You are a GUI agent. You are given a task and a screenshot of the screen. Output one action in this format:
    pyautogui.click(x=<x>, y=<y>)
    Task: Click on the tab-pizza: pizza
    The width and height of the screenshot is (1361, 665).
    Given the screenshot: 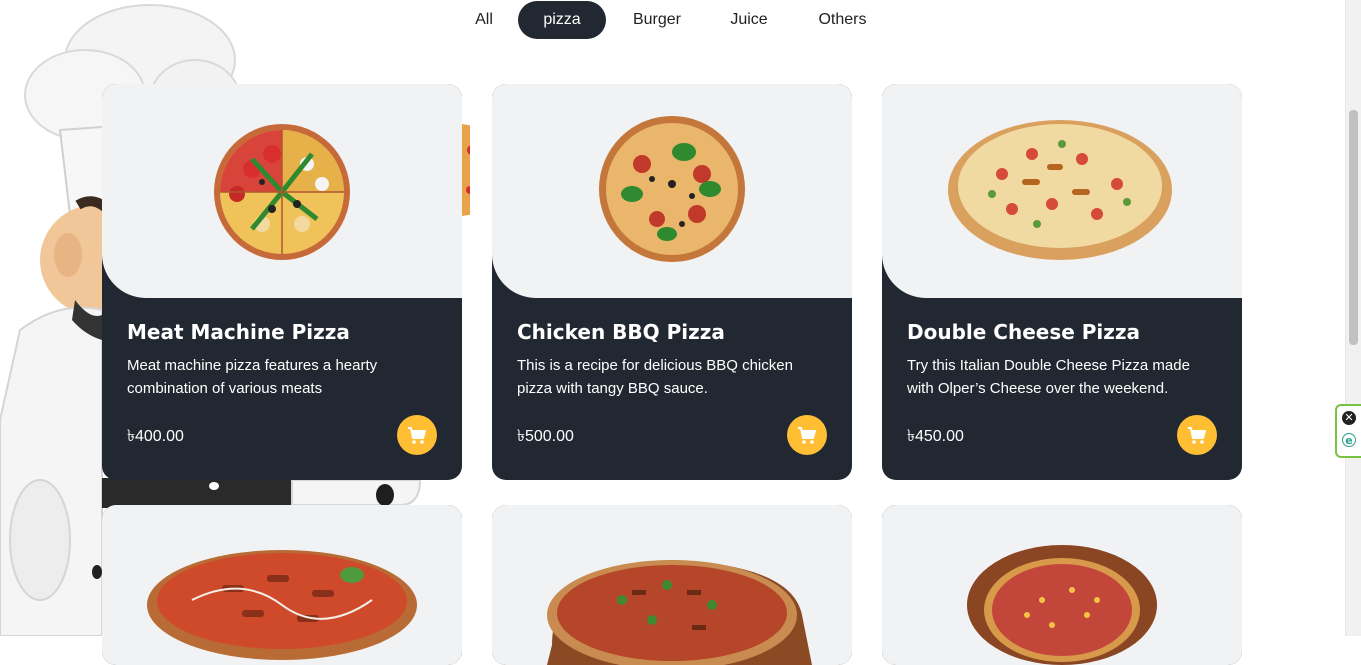 What is the action you would take?
    pyautogui.click(x=562, y=20)
    